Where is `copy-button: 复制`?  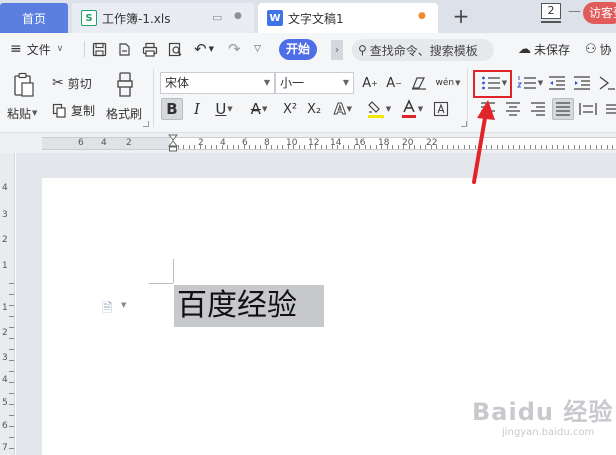 copy-button: 复制 is located at coordinates (73, 110).